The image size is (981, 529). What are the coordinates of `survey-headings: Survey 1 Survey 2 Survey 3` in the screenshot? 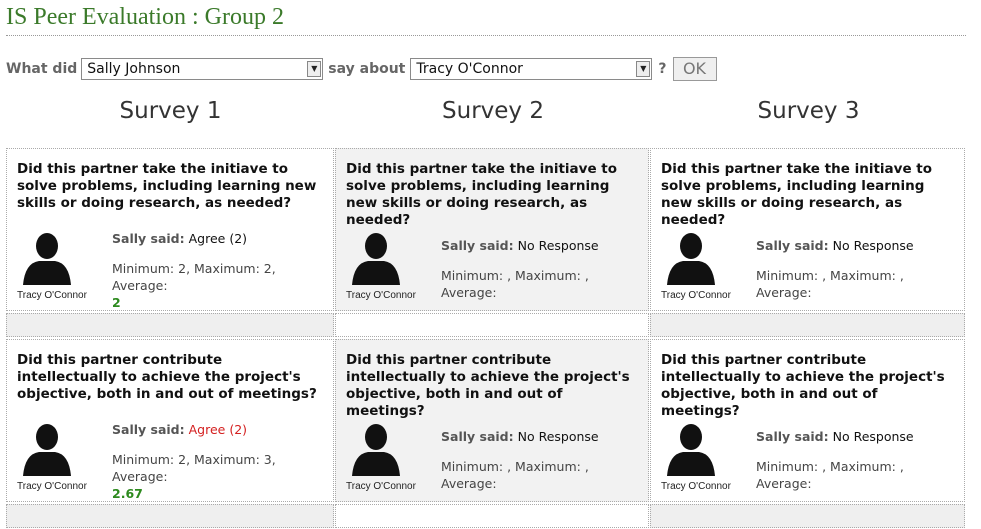 It's located at (486, 111).